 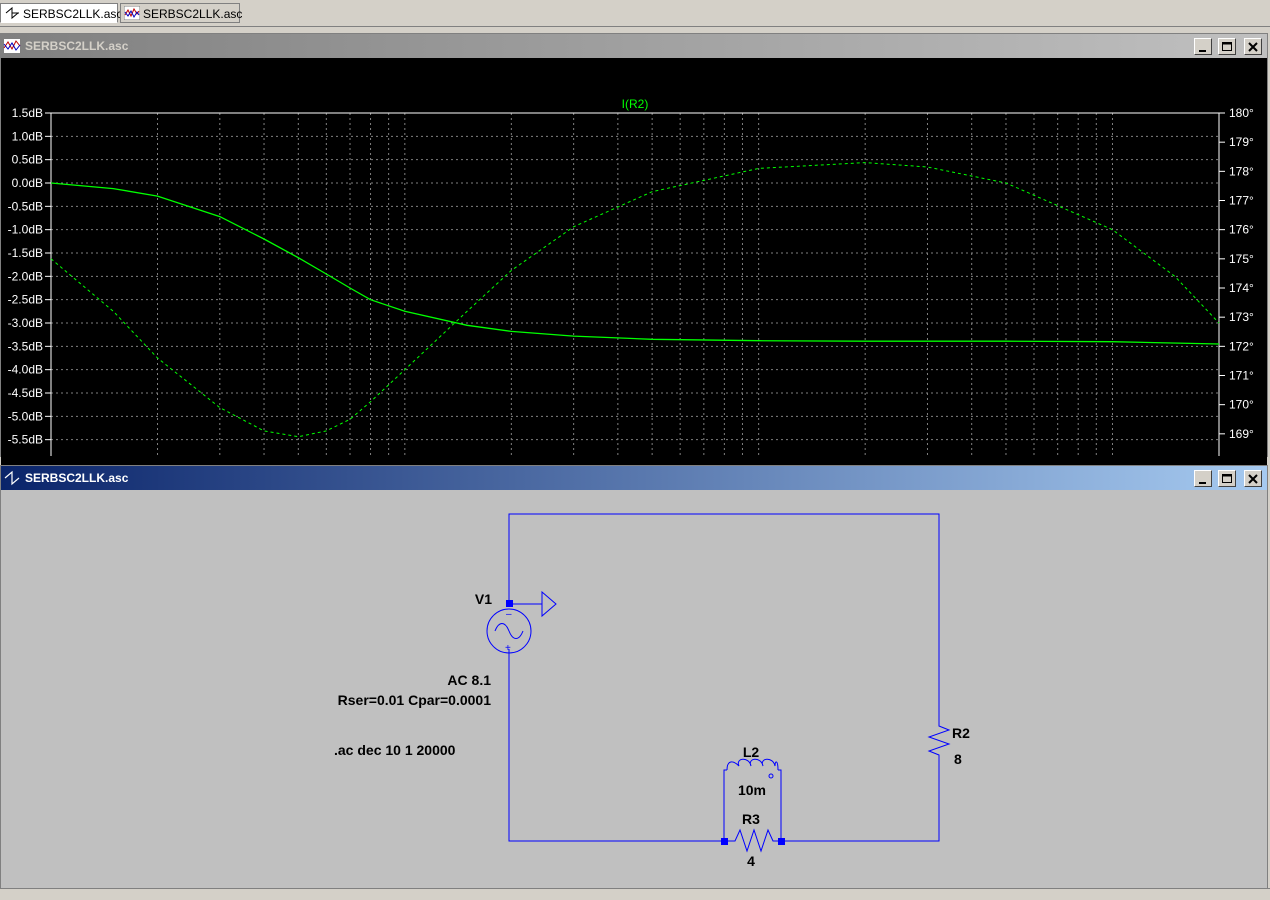 I want to click on schematic-window-titlebar: SERBSC2LLK.asc, so click(x=634, y=478).